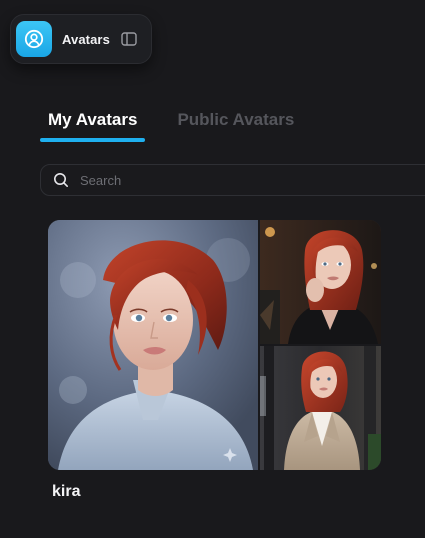  I want to click on avatar-user-icon, so click(34, 39).